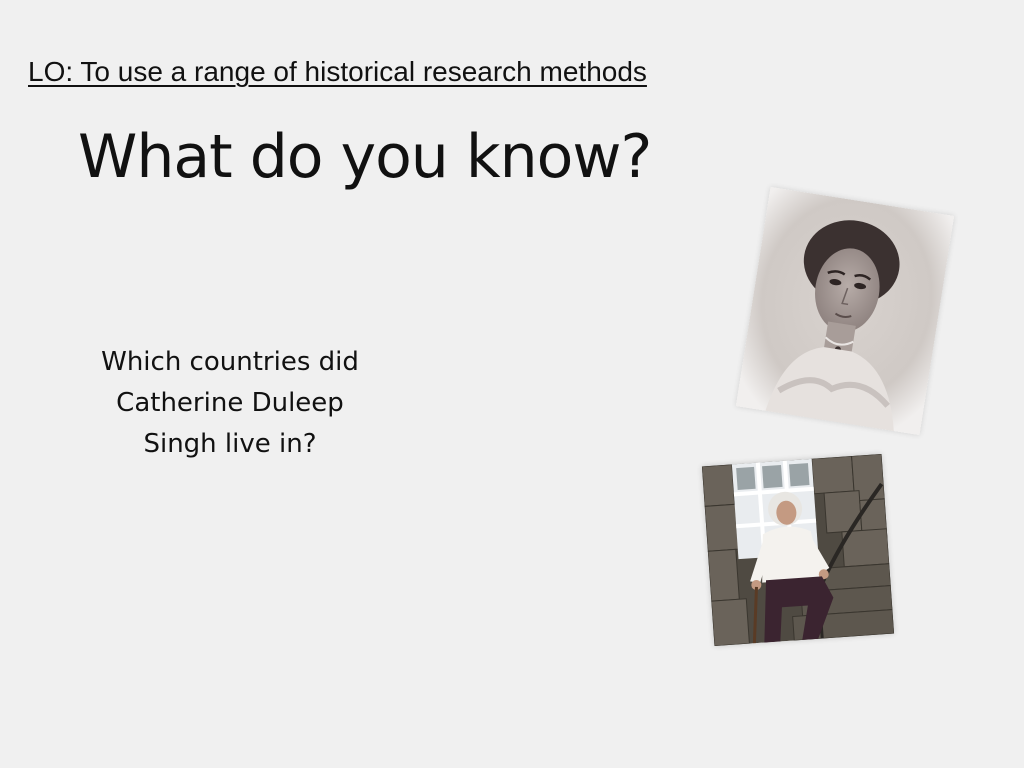 This screenshot has width=1024, height=768. What do you see at coordinates (230, 444) in the screenshot?
I see `question-line: Singh live in?` at bounding box center [230, 444].